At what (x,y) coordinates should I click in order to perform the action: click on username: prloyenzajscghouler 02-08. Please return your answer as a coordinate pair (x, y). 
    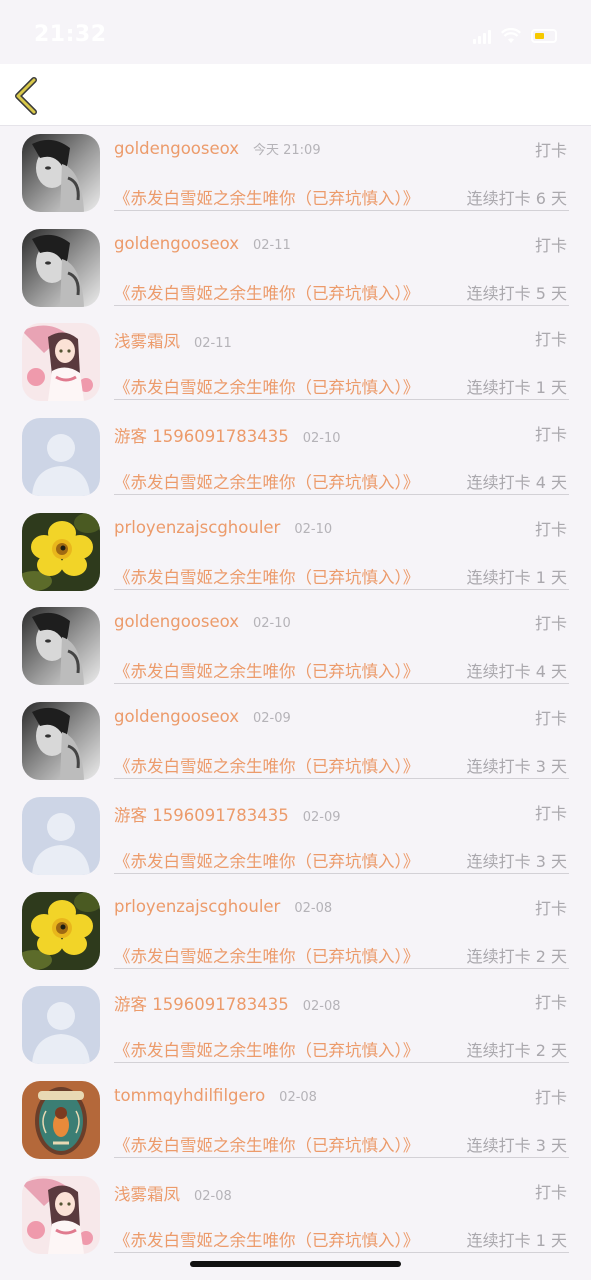
    Looking at the image, I should click on (223, 906).